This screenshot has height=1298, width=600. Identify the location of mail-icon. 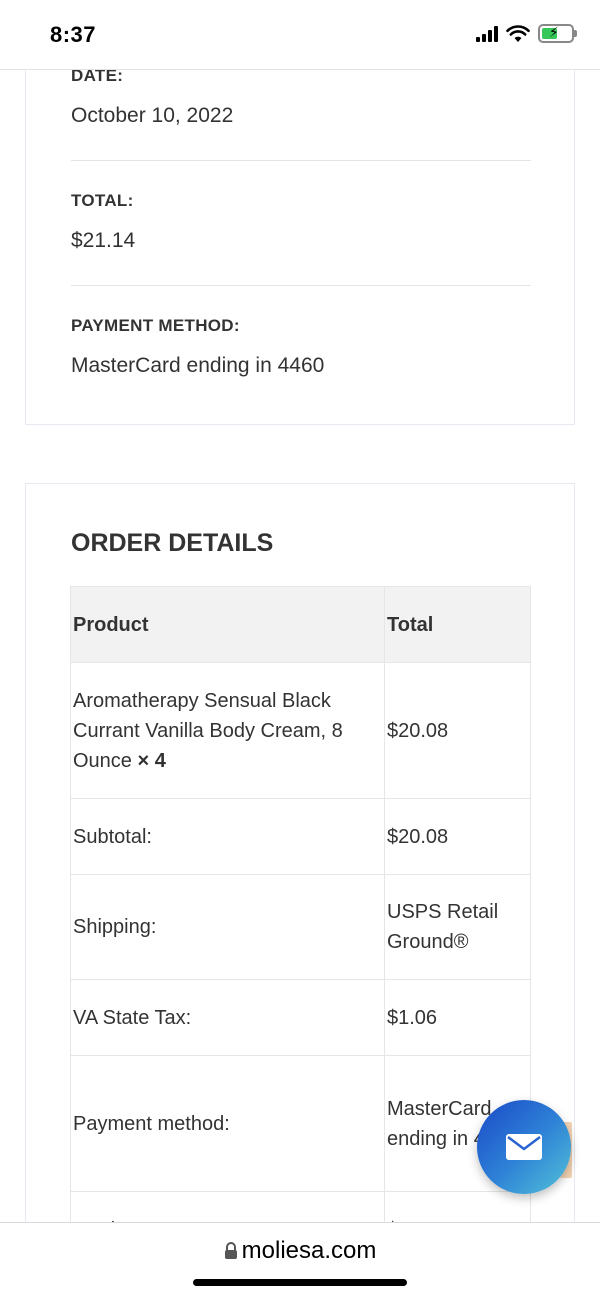
(524, 1147).